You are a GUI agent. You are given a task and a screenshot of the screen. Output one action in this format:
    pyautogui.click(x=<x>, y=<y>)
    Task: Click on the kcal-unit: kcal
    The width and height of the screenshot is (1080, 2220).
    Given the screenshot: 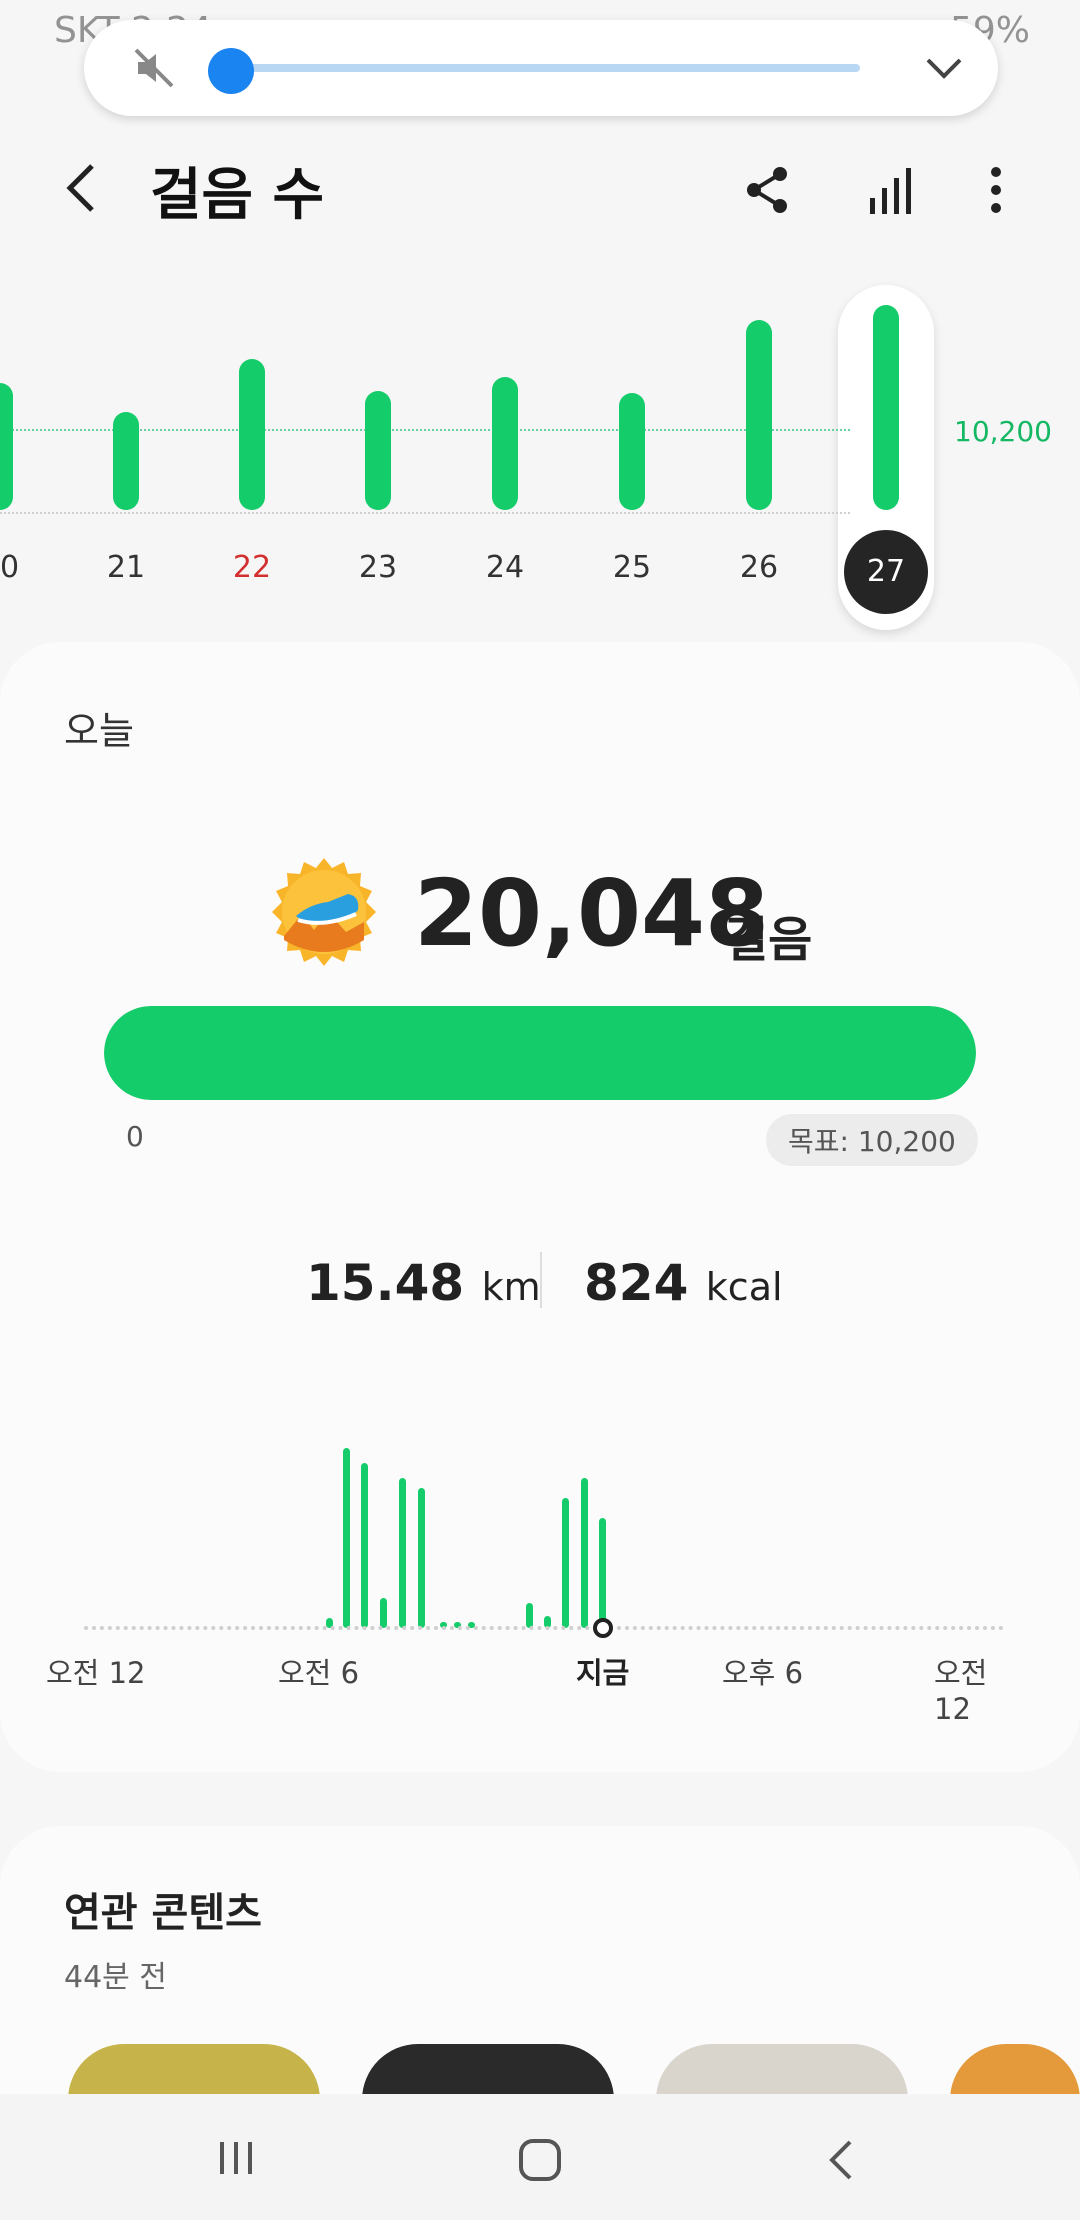 What is the action you would take?
    pyautogui.click(x=744, y=1287)
    